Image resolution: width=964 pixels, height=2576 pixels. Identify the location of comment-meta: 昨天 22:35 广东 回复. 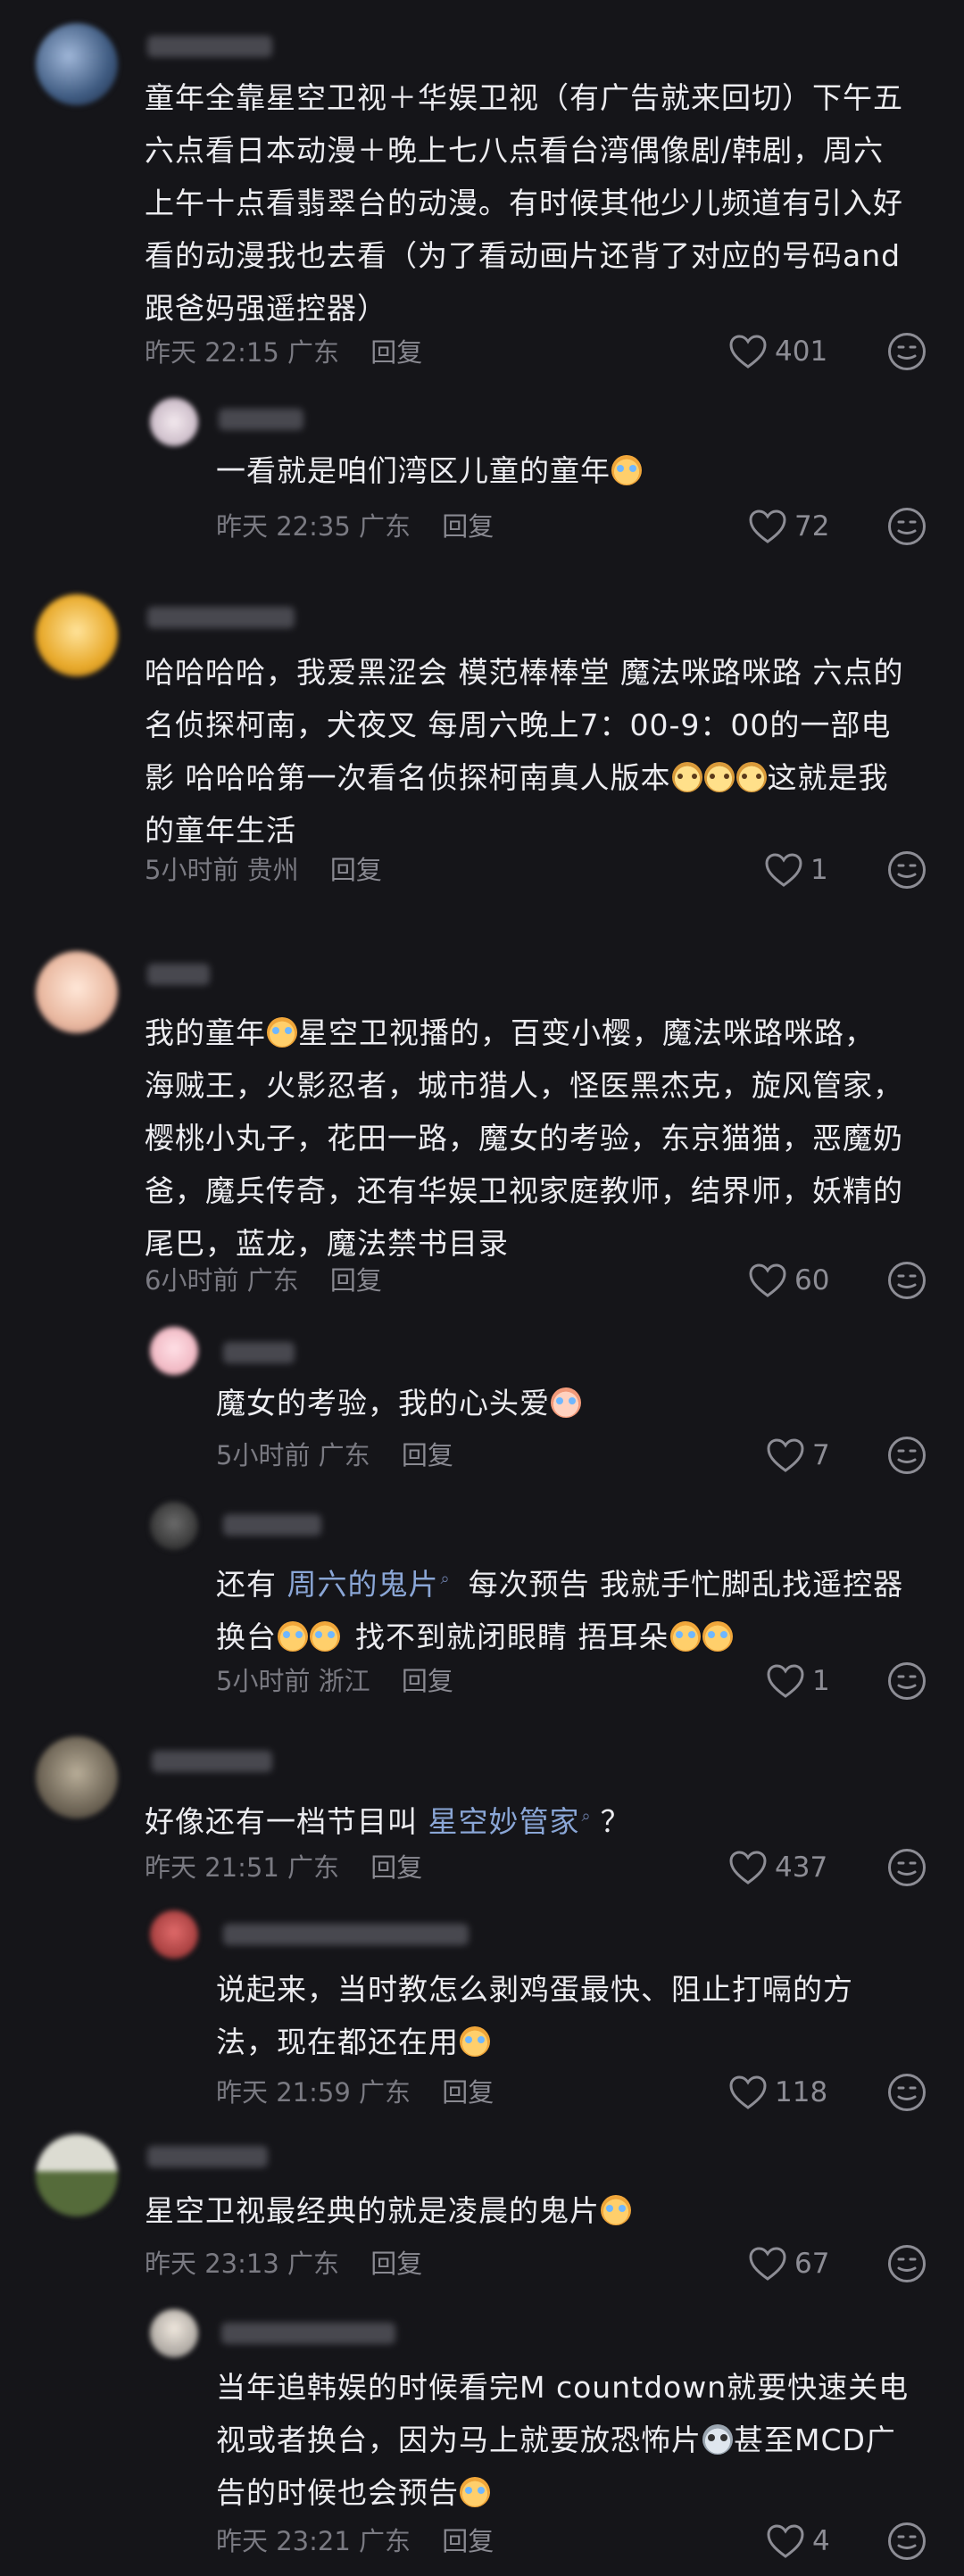
(355, 526).